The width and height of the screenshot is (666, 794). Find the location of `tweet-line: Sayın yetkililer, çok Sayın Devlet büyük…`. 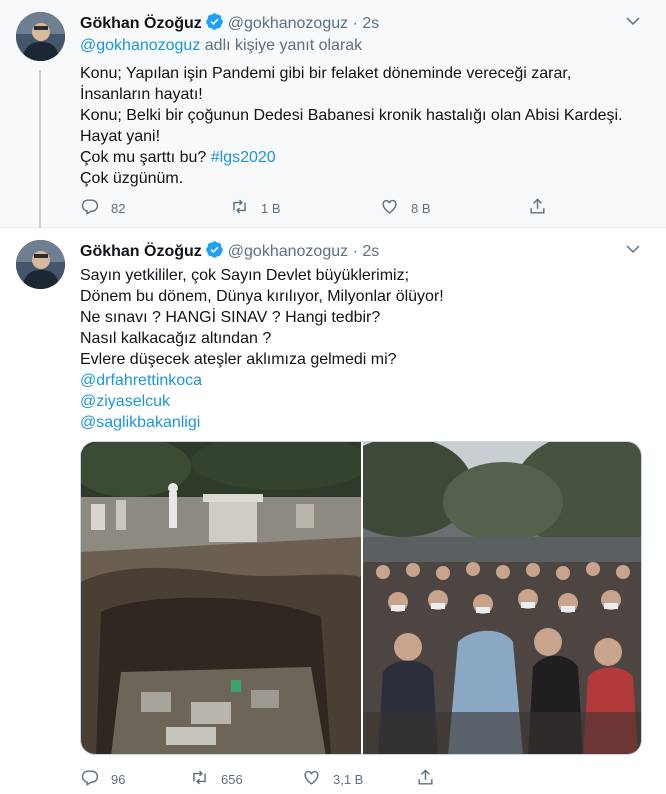

tweet-line: Sayın yetkililer, çok Sayın Devlet büyük… is located at coordinates (245, 275).